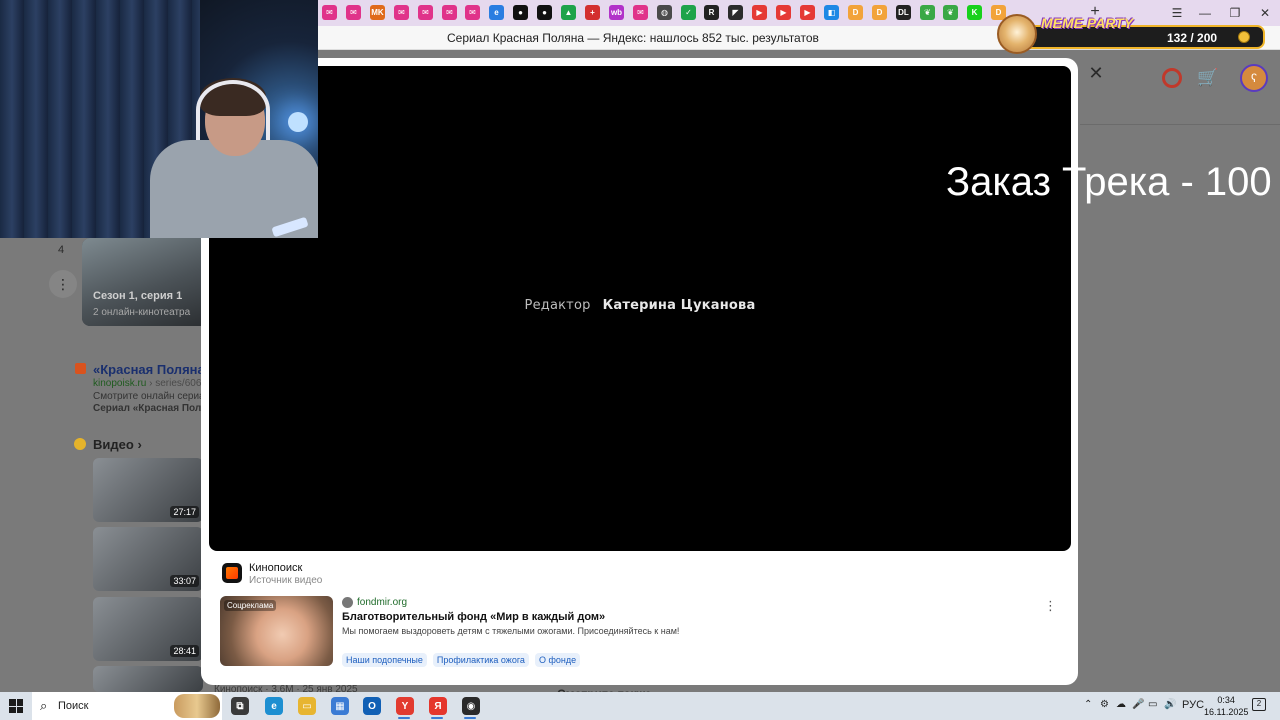 The width and height of the screenshot is (1280, 720). Describe the element at coordinates (1170, 704) in the screenshot. I see `volume-icon: 🔊` at that location.